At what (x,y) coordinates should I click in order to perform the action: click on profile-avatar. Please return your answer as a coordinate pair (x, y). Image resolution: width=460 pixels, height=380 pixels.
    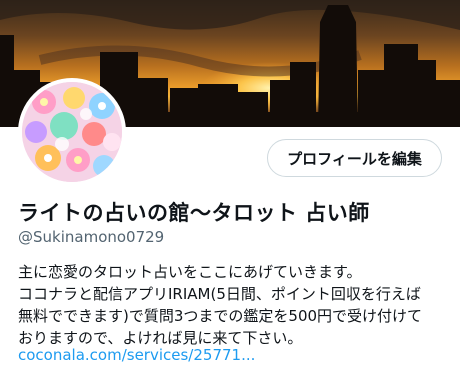
    Looking at the image, I should click on (72, 132).